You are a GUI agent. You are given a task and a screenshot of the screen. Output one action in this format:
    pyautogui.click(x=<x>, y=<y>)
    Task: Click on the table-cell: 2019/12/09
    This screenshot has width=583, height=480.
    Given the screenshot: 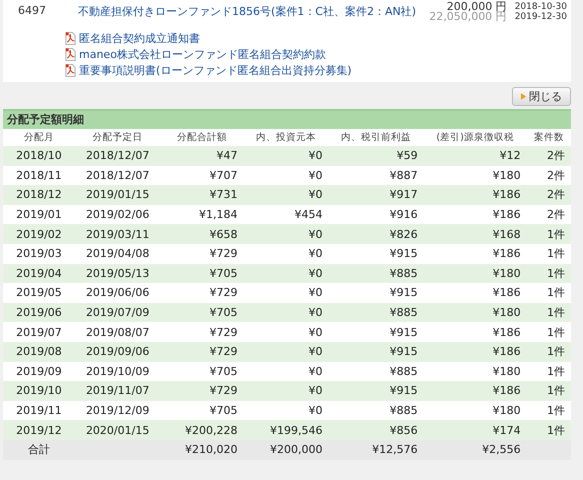 What is the action you would take?
    pyautogui.click(x=117, y=410)
    